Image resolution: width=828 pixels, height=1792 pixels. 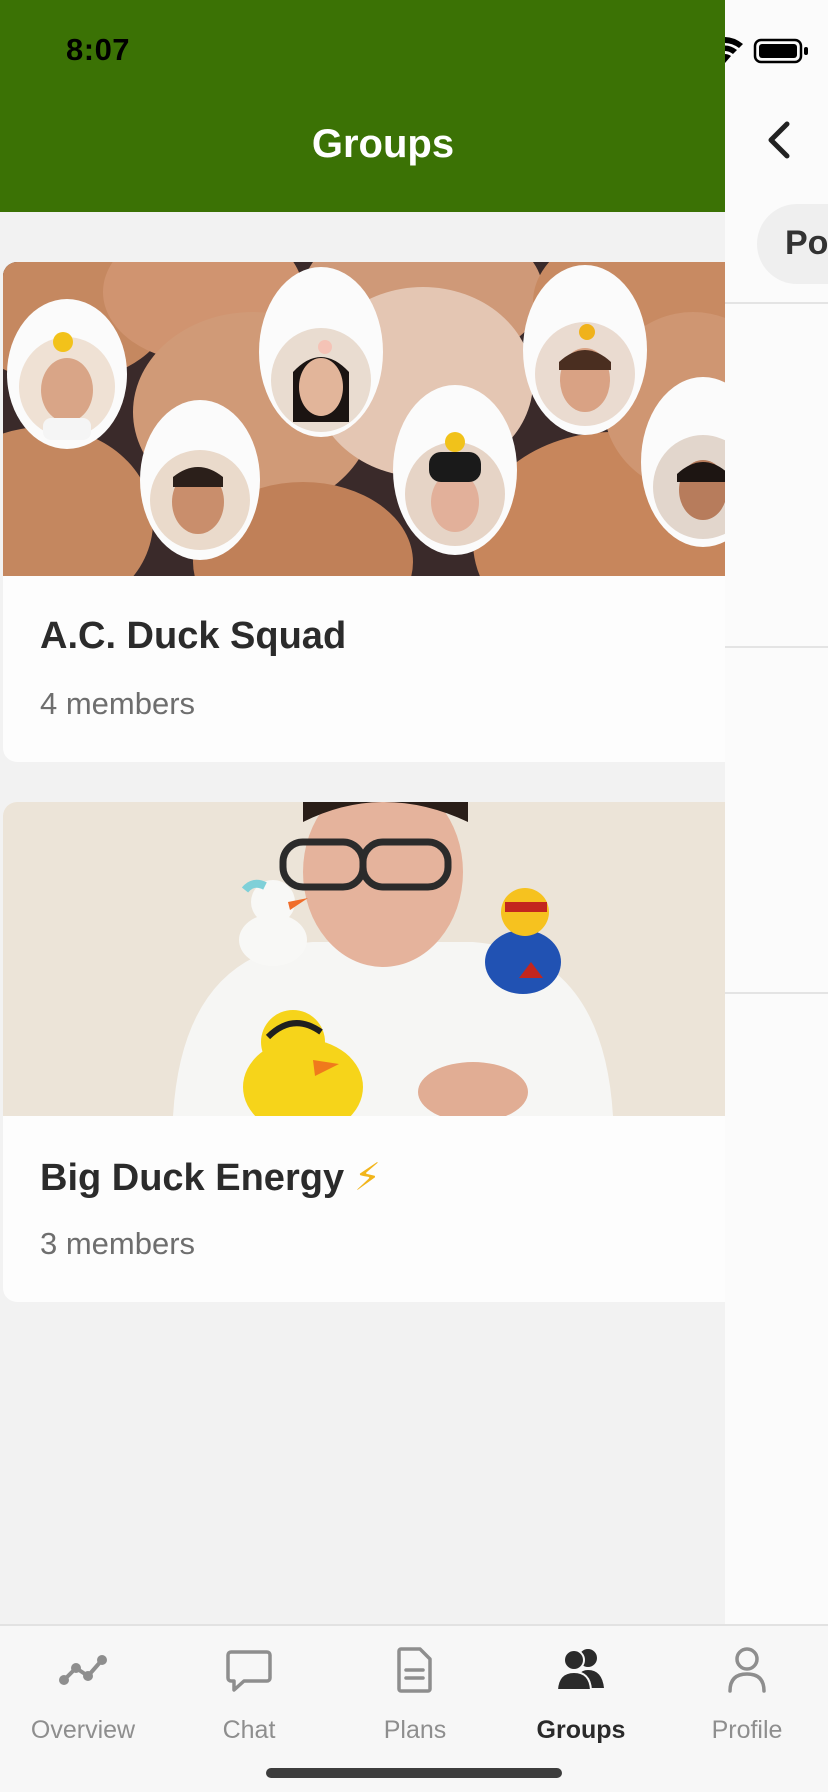 What do you see at coordinates (83, 1730) in the screenshot?
I see `tab-label: Overview` at bounding box center [83, 1730].